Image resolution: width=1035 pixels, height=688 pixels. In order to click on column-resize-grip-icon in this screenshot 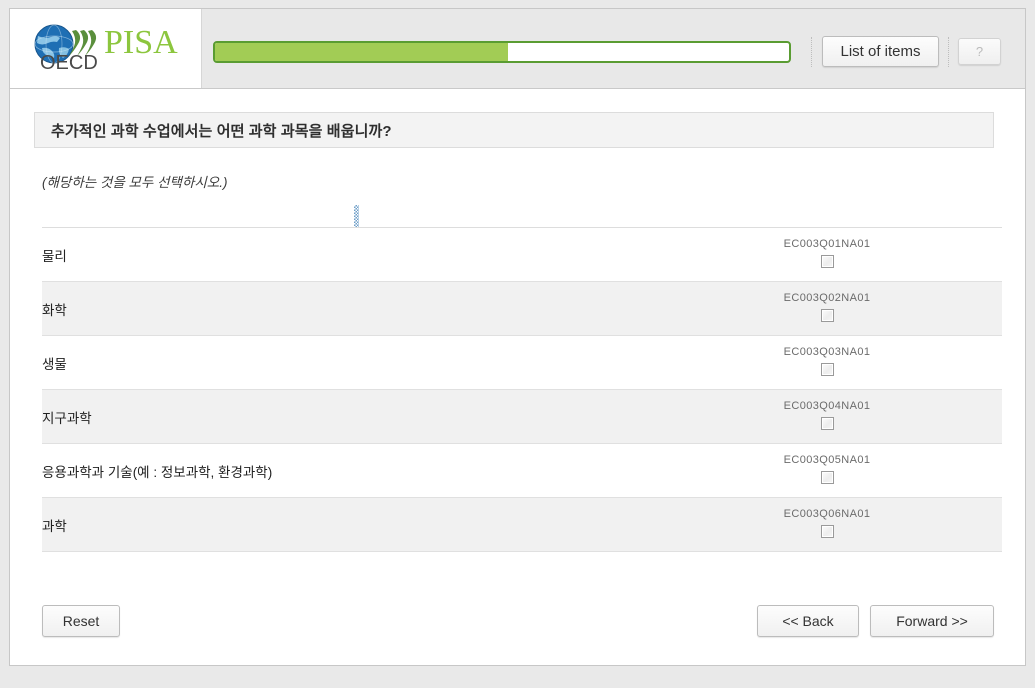, I will do `click(356, 216)`.